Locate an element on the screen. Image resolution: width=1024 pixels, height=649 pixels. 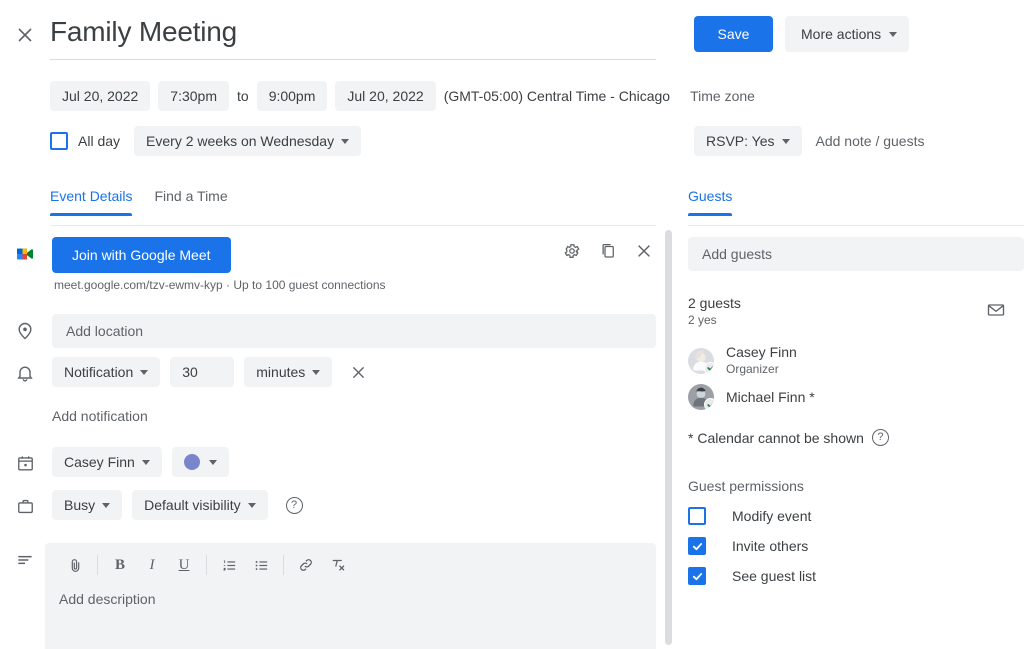
permission-invite-others: Invite others is located at coordinates (748, 546).